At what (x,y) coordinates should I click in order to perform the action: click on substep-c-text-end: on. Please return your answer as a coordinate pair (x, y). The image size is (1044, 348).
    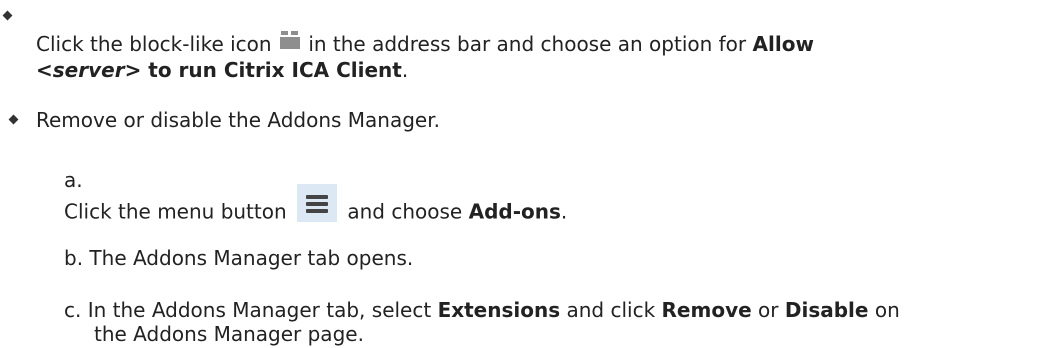
    Looking at the image, I should click on (887, 310).